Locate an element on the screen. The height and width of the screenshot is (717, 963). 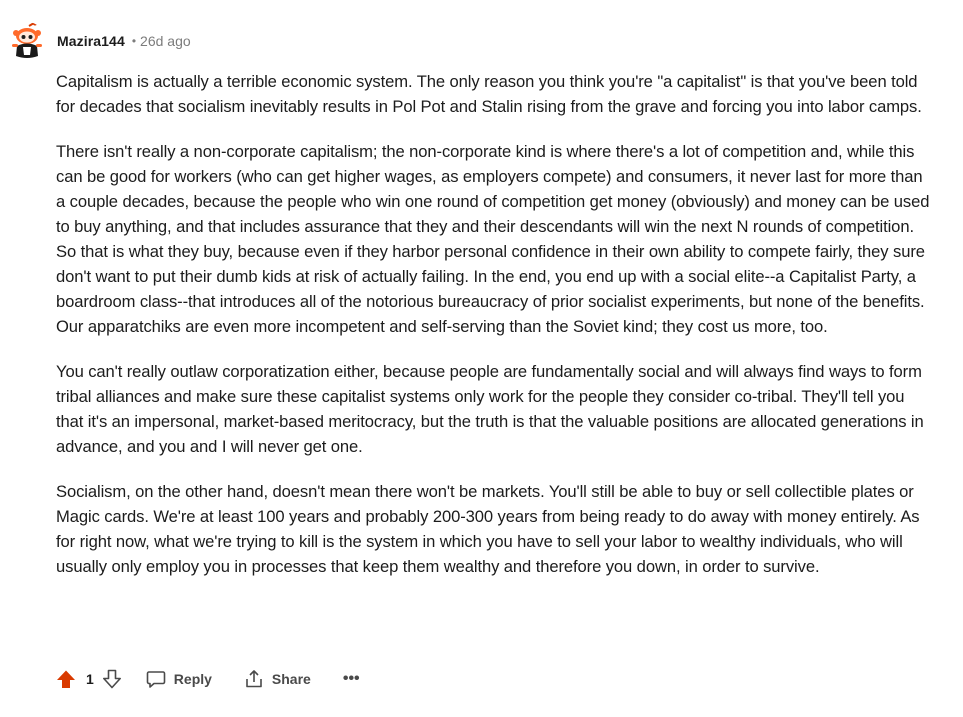
comment-header: Mazira144 • 26d ago is located at coordinates (99, 41).